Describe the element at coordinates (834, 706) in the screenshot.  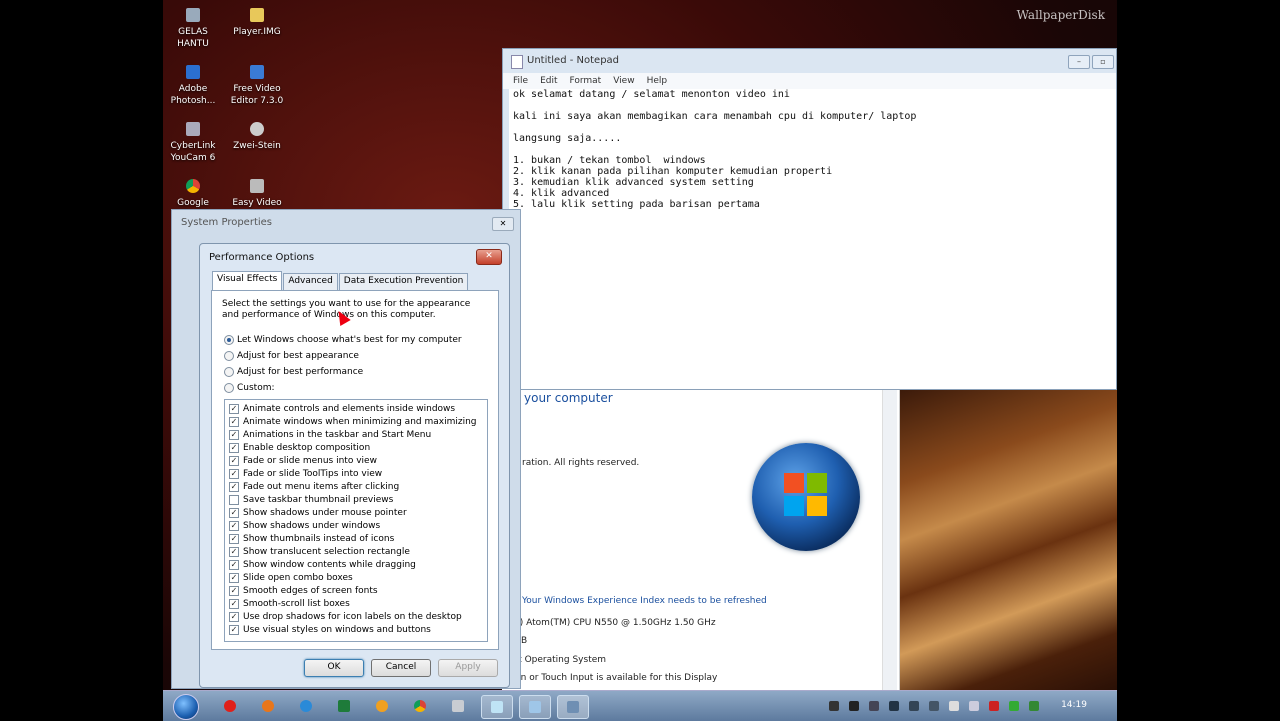
I see `record-icon` at that location.